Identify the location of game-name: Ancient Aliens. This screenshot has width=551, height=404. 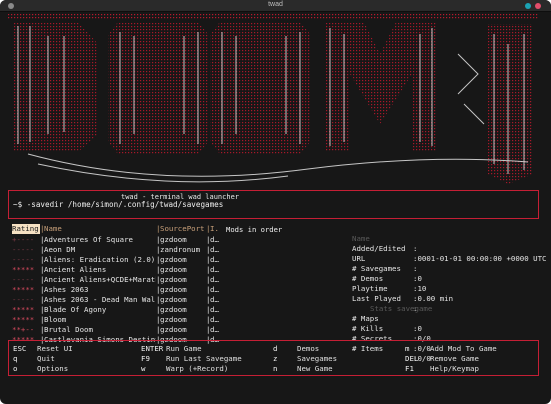
(75, 269).